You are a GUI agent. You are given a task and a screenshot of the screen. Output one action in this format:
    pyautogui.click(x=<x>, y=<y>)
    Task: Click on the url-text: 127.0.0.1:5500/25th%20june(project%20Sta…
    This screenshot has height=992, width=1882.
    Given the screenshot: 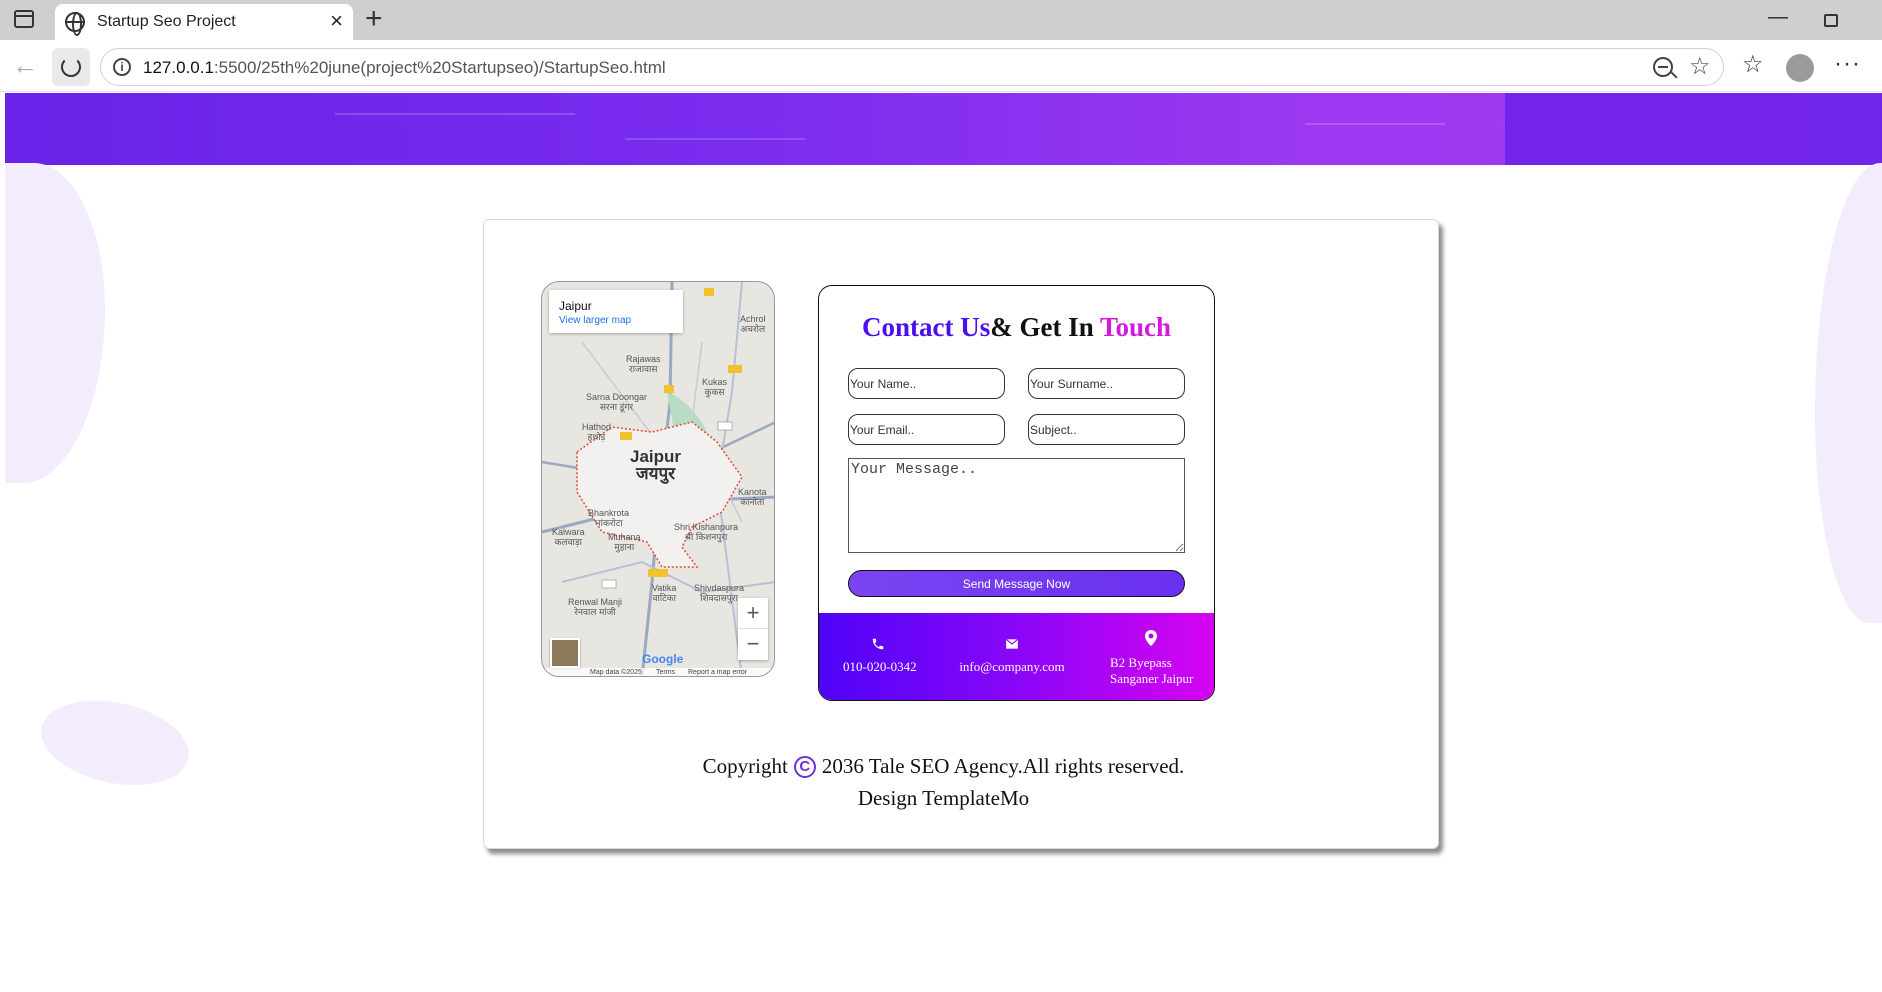 What is the action you would take?
    pyautogui.click(x=404, y=68)
    